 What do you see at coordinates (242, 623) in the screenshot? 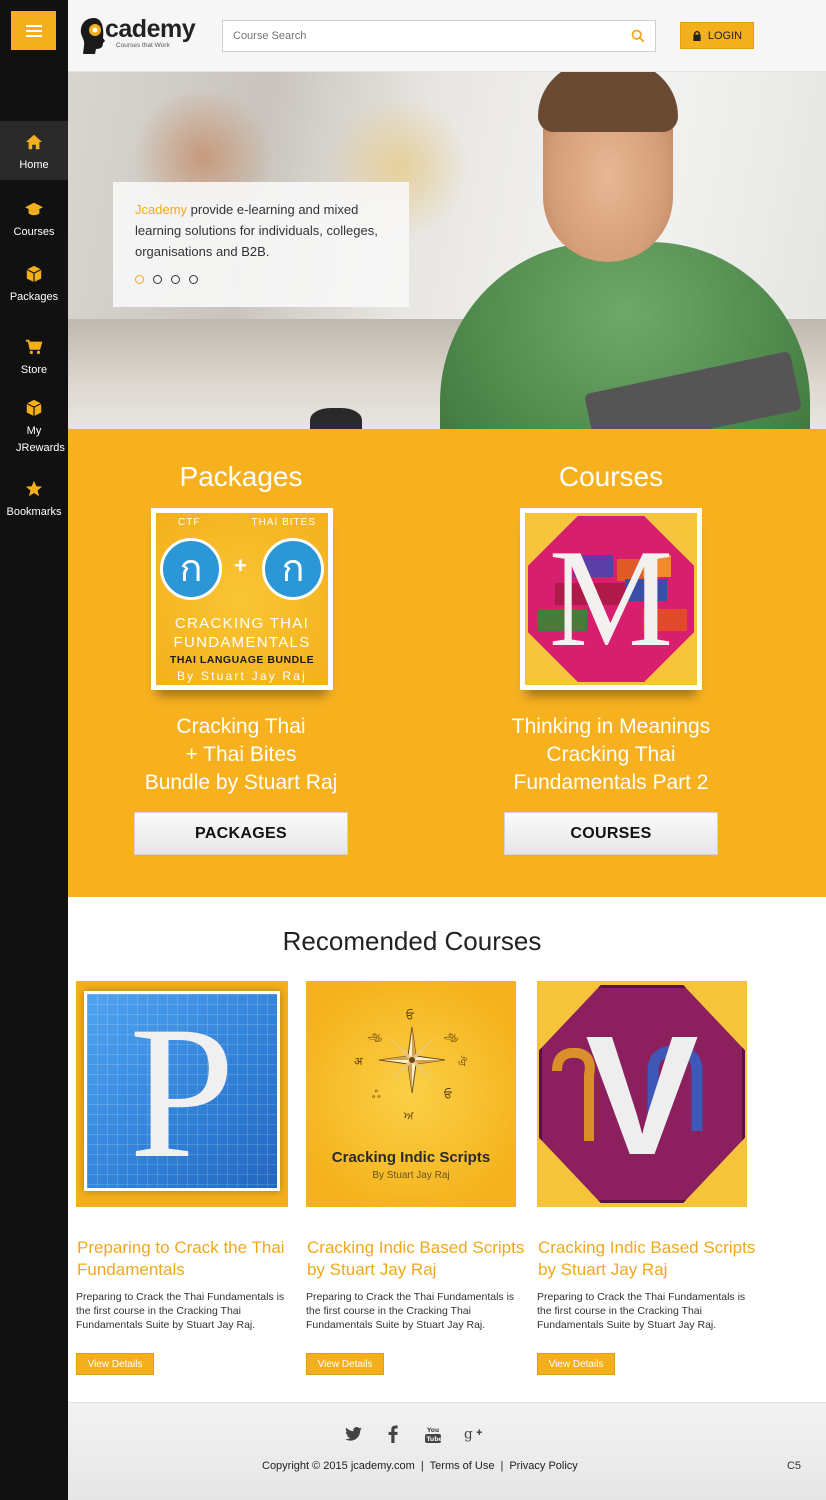
I see `package-image-title-line: CRACKING THAI` at bounding box center [242, 623].